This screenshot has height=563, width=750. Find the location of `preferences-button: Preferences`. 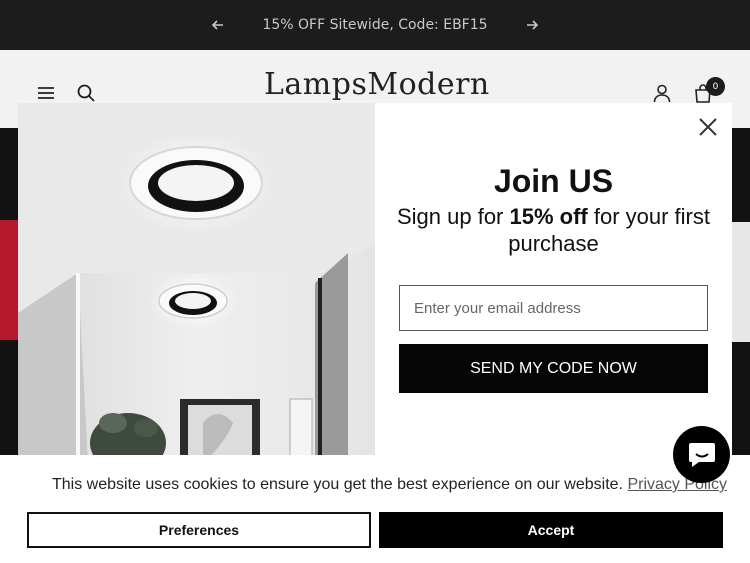

preferences-button: Preferences is located at coordinates (199, 530).